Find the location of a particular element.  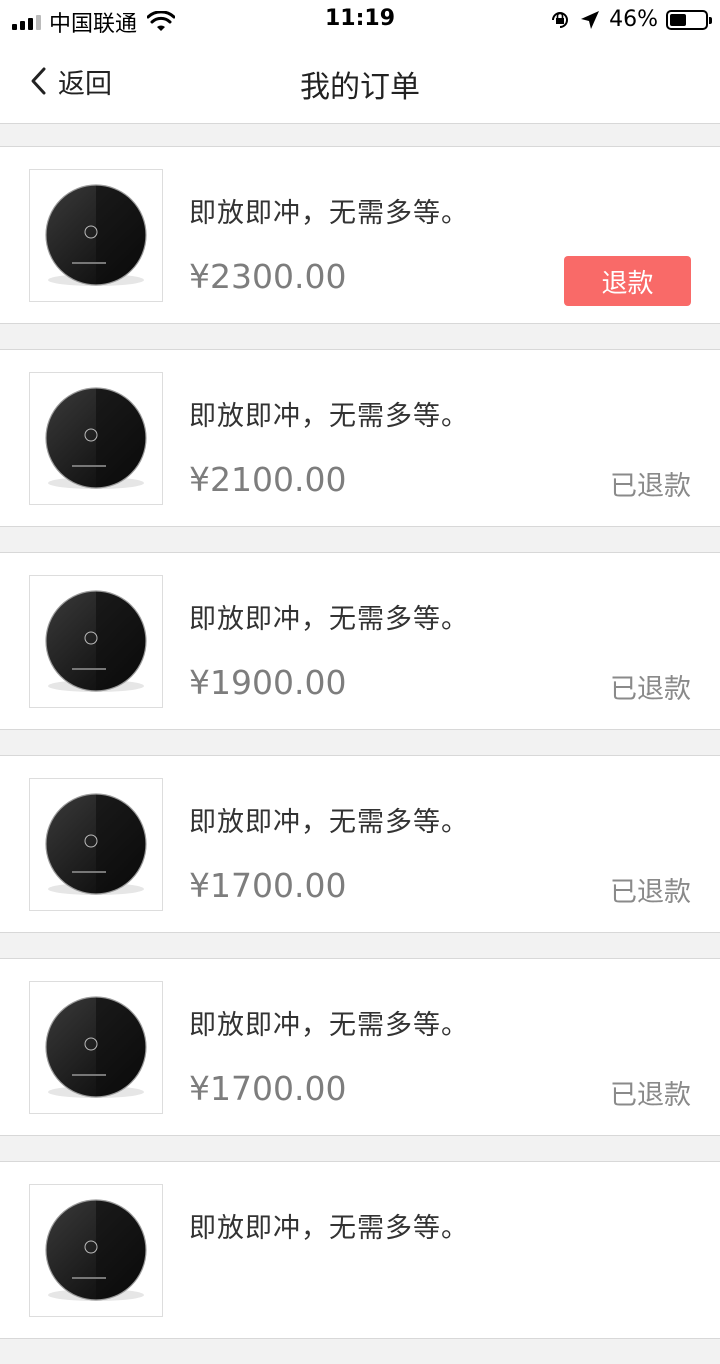

status-bar: 中国联通 11:19 46% is located at coordinates (360, 20).